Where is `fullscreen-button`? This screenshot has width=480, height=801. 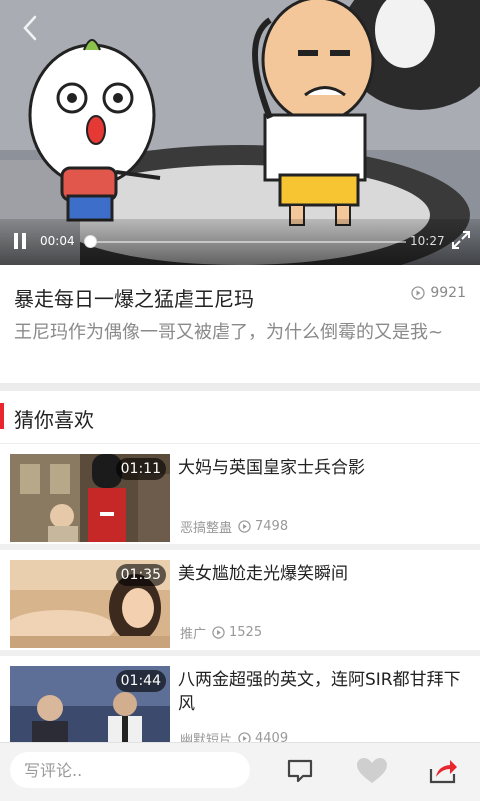 fullscreen-button is located at coordinates (461, 240).